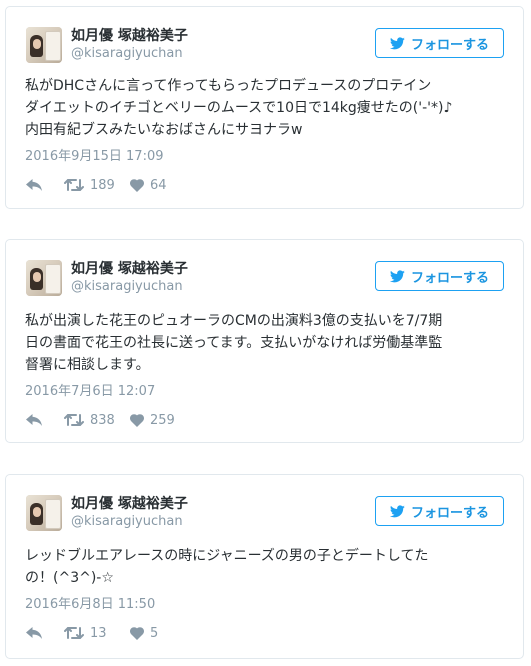 This screenshot has height=666, width=531. Describe the element at coordinates (234, 321) in the screenshot. I see `tweet-text-line: 私が出演した花王のピュオーラのCMの出演料3億の支払いを7/7期` at that location.